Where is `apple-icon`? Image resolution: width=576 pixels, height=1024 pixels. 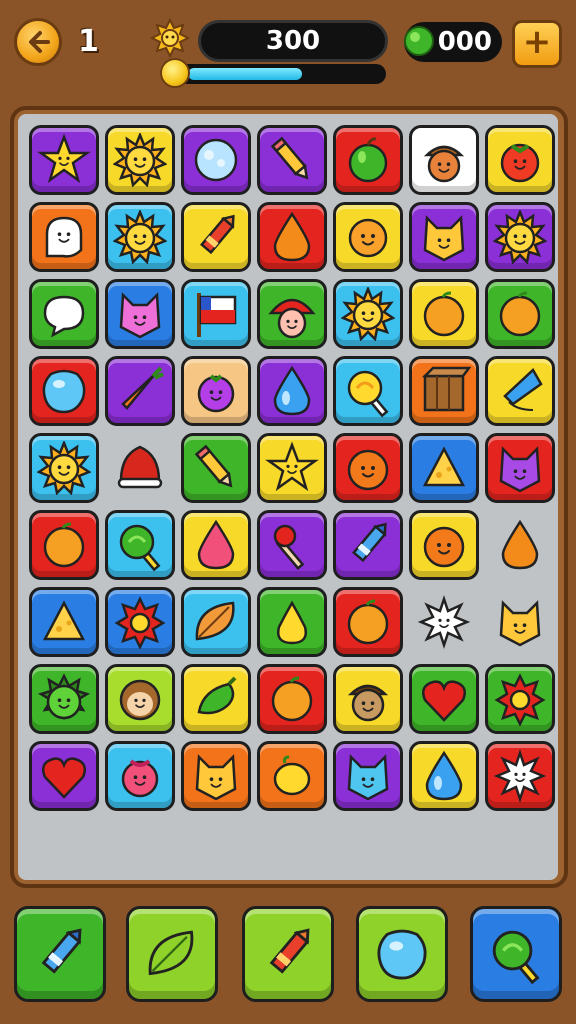
apple-icon is located at coordinates (368, 160).